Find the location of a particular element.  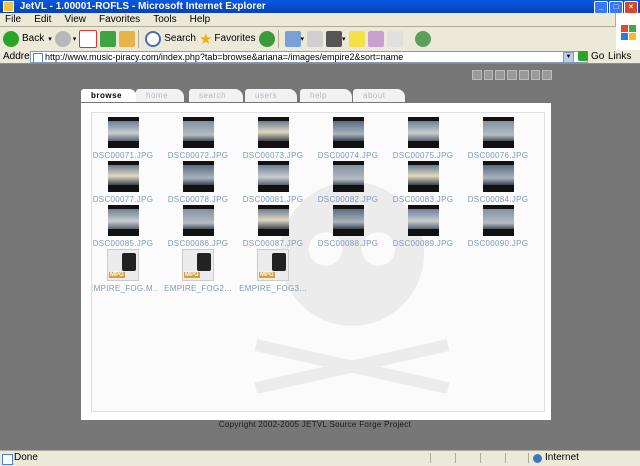

stop-icon is located at coordinates (88, 38).